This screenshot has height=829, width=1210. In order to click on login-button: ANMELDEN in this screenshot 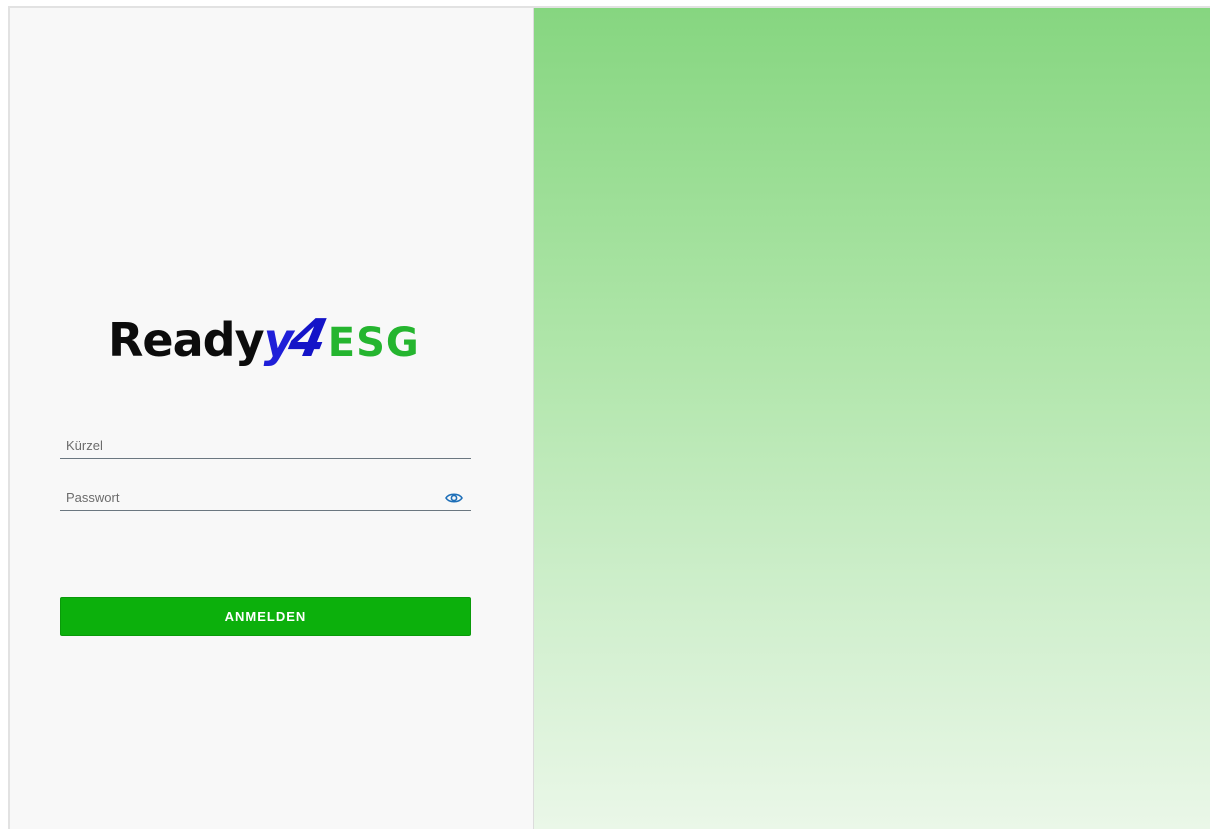, I will do `click(265, 616)`.